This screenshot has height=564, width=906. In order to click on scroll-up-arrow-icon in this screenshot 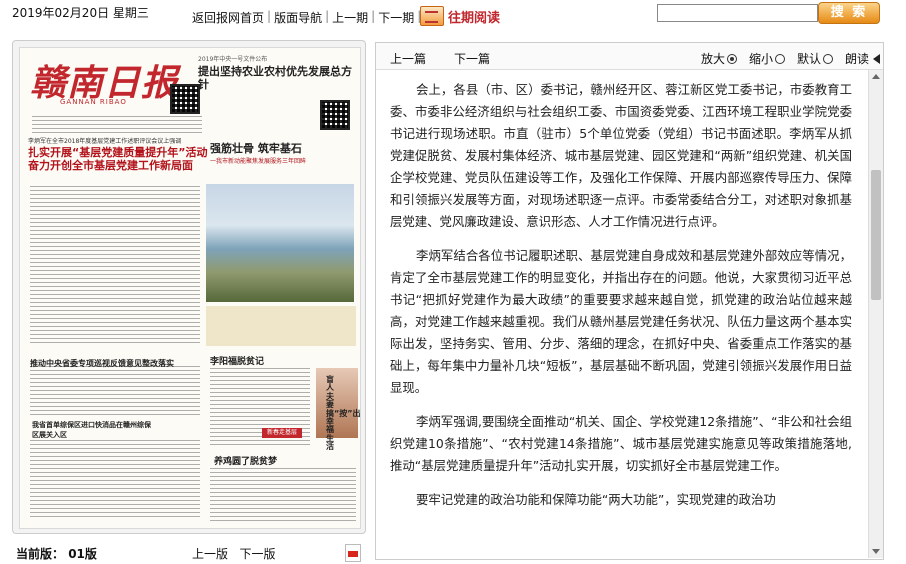, I will do `click(876, 76)`.